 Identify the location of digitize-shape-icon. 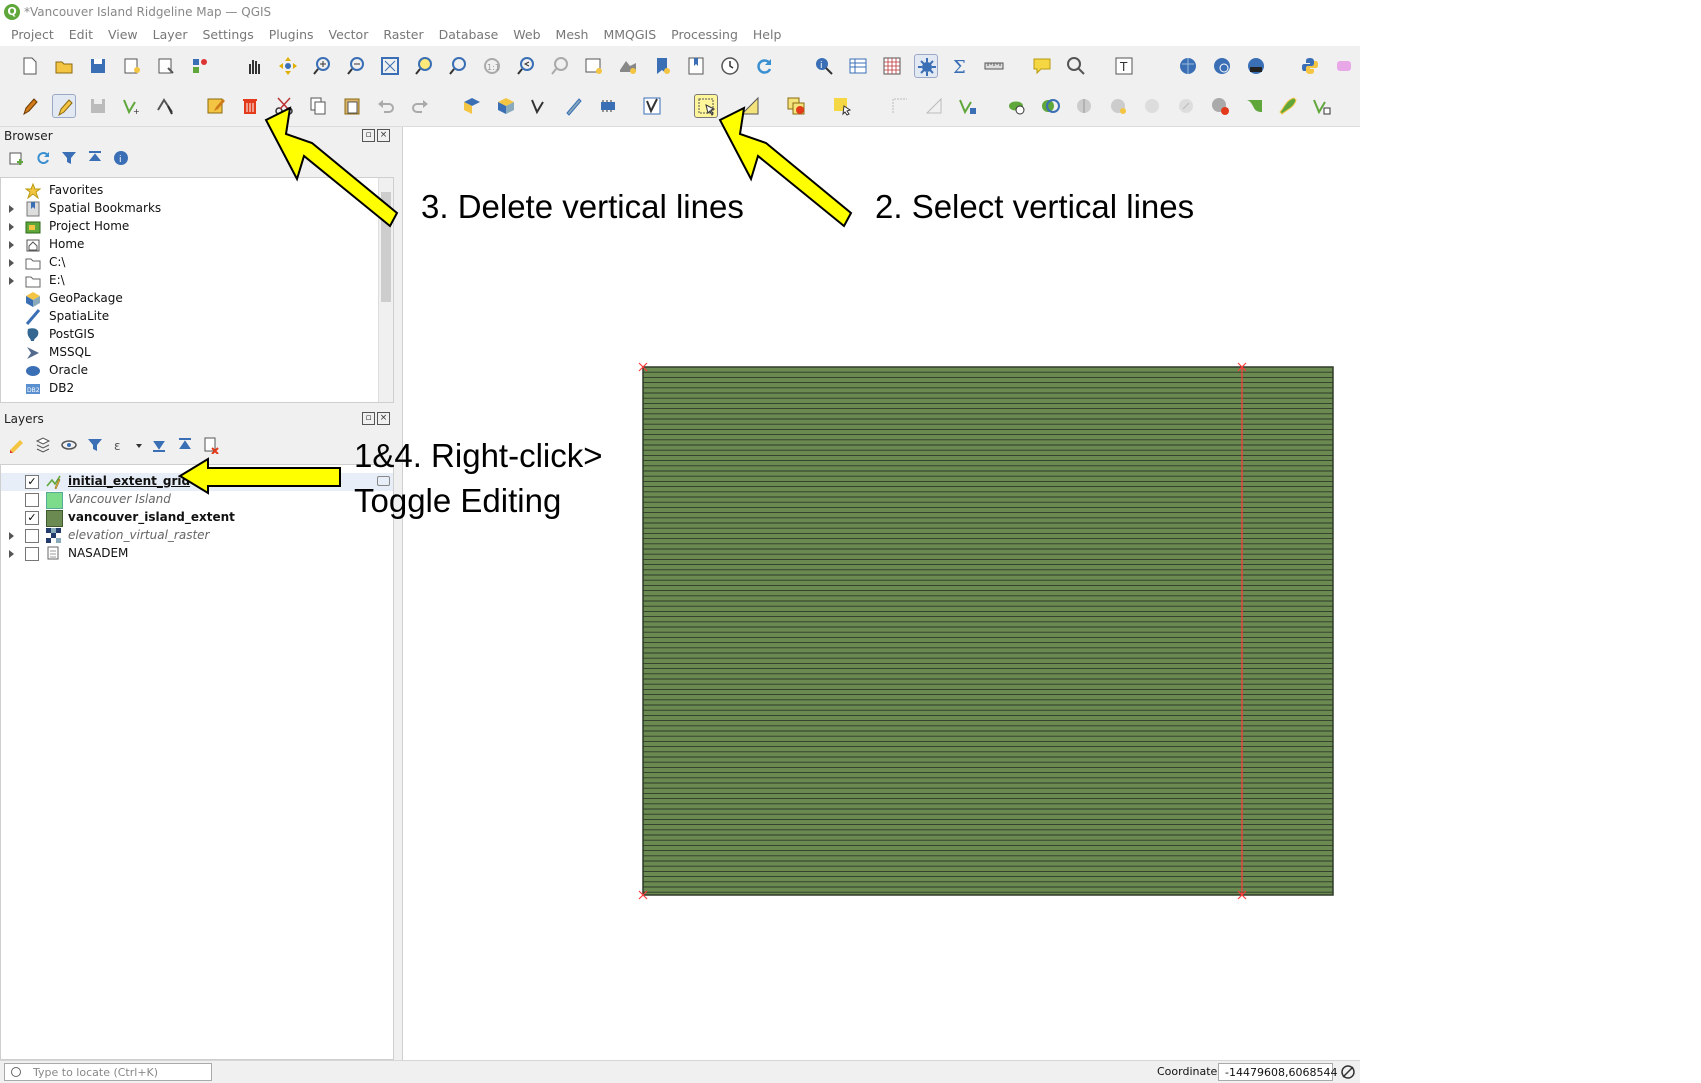
(574, 106).